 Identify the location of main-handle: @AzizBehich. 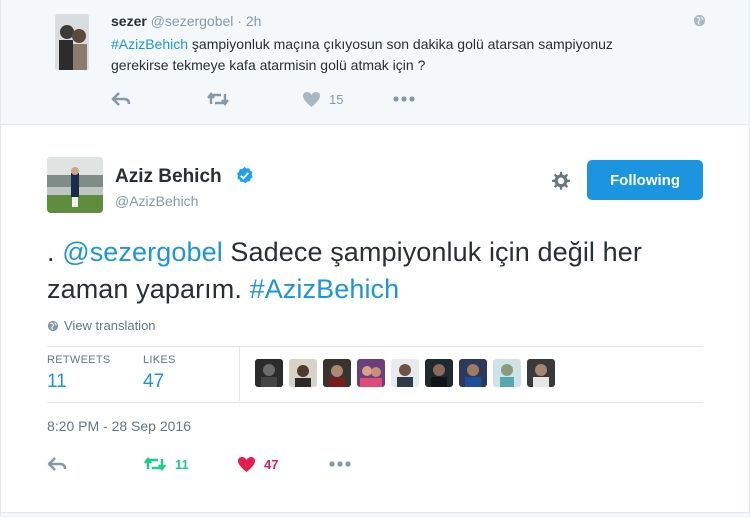
(156, 201).